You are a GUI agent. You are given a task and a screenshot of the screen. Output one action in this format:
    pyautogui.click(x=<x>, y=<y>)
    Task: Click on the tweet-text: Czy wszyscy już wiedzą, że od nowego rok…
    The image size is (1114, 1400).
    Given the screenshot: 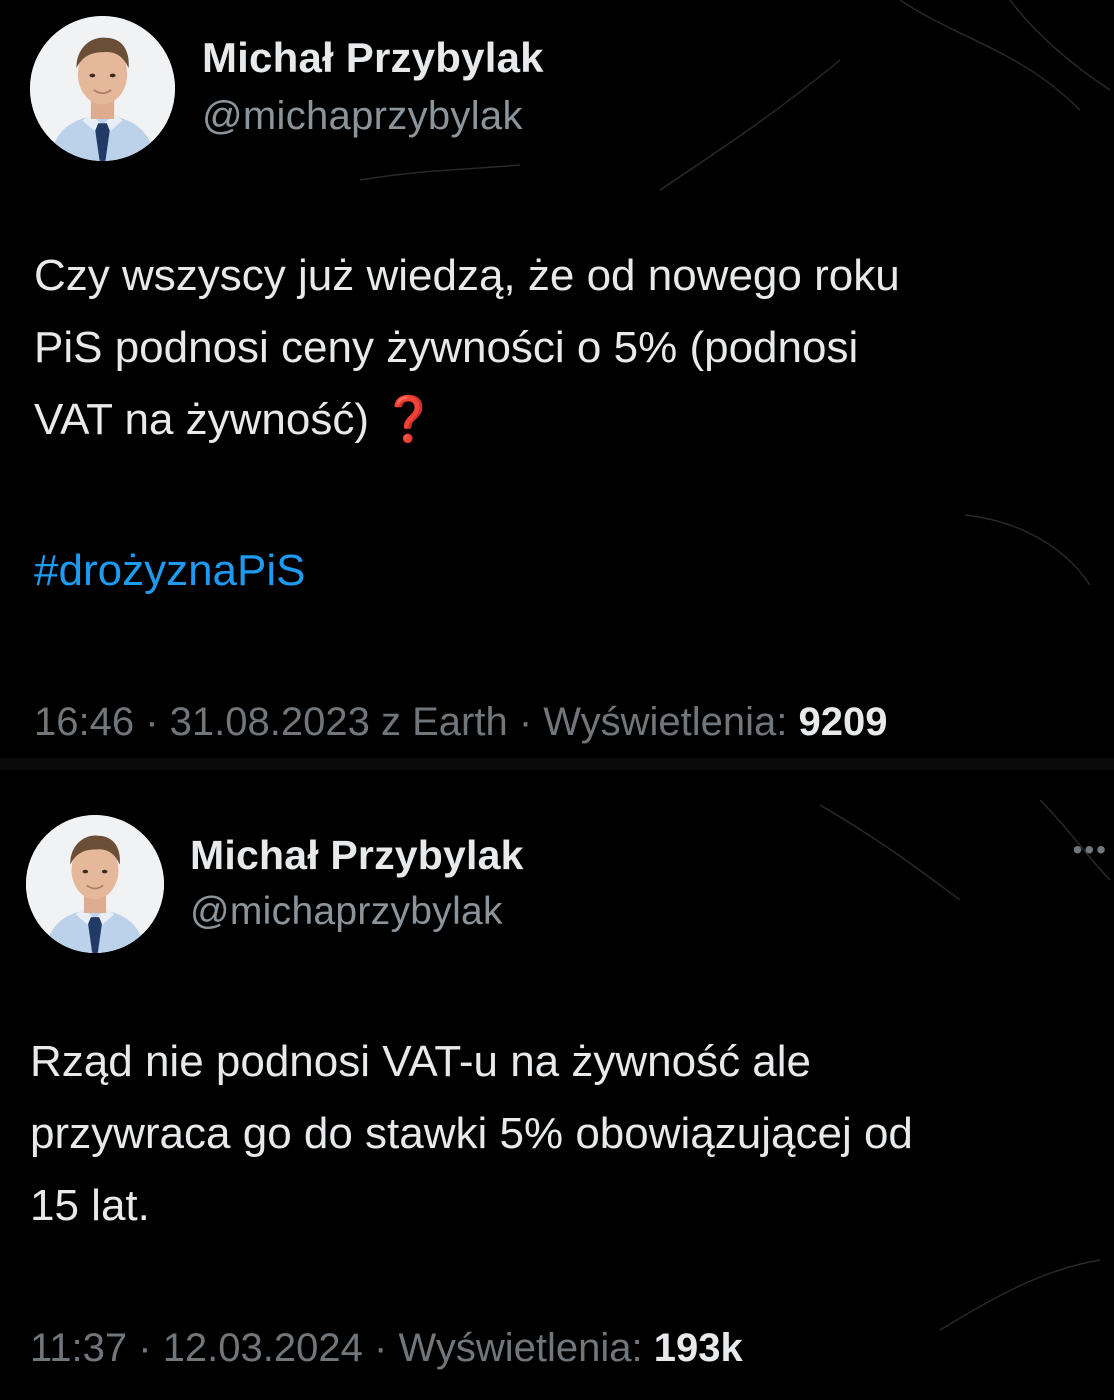 What is the action you would take?
    pyautogui.click(x=571, y=348)
    